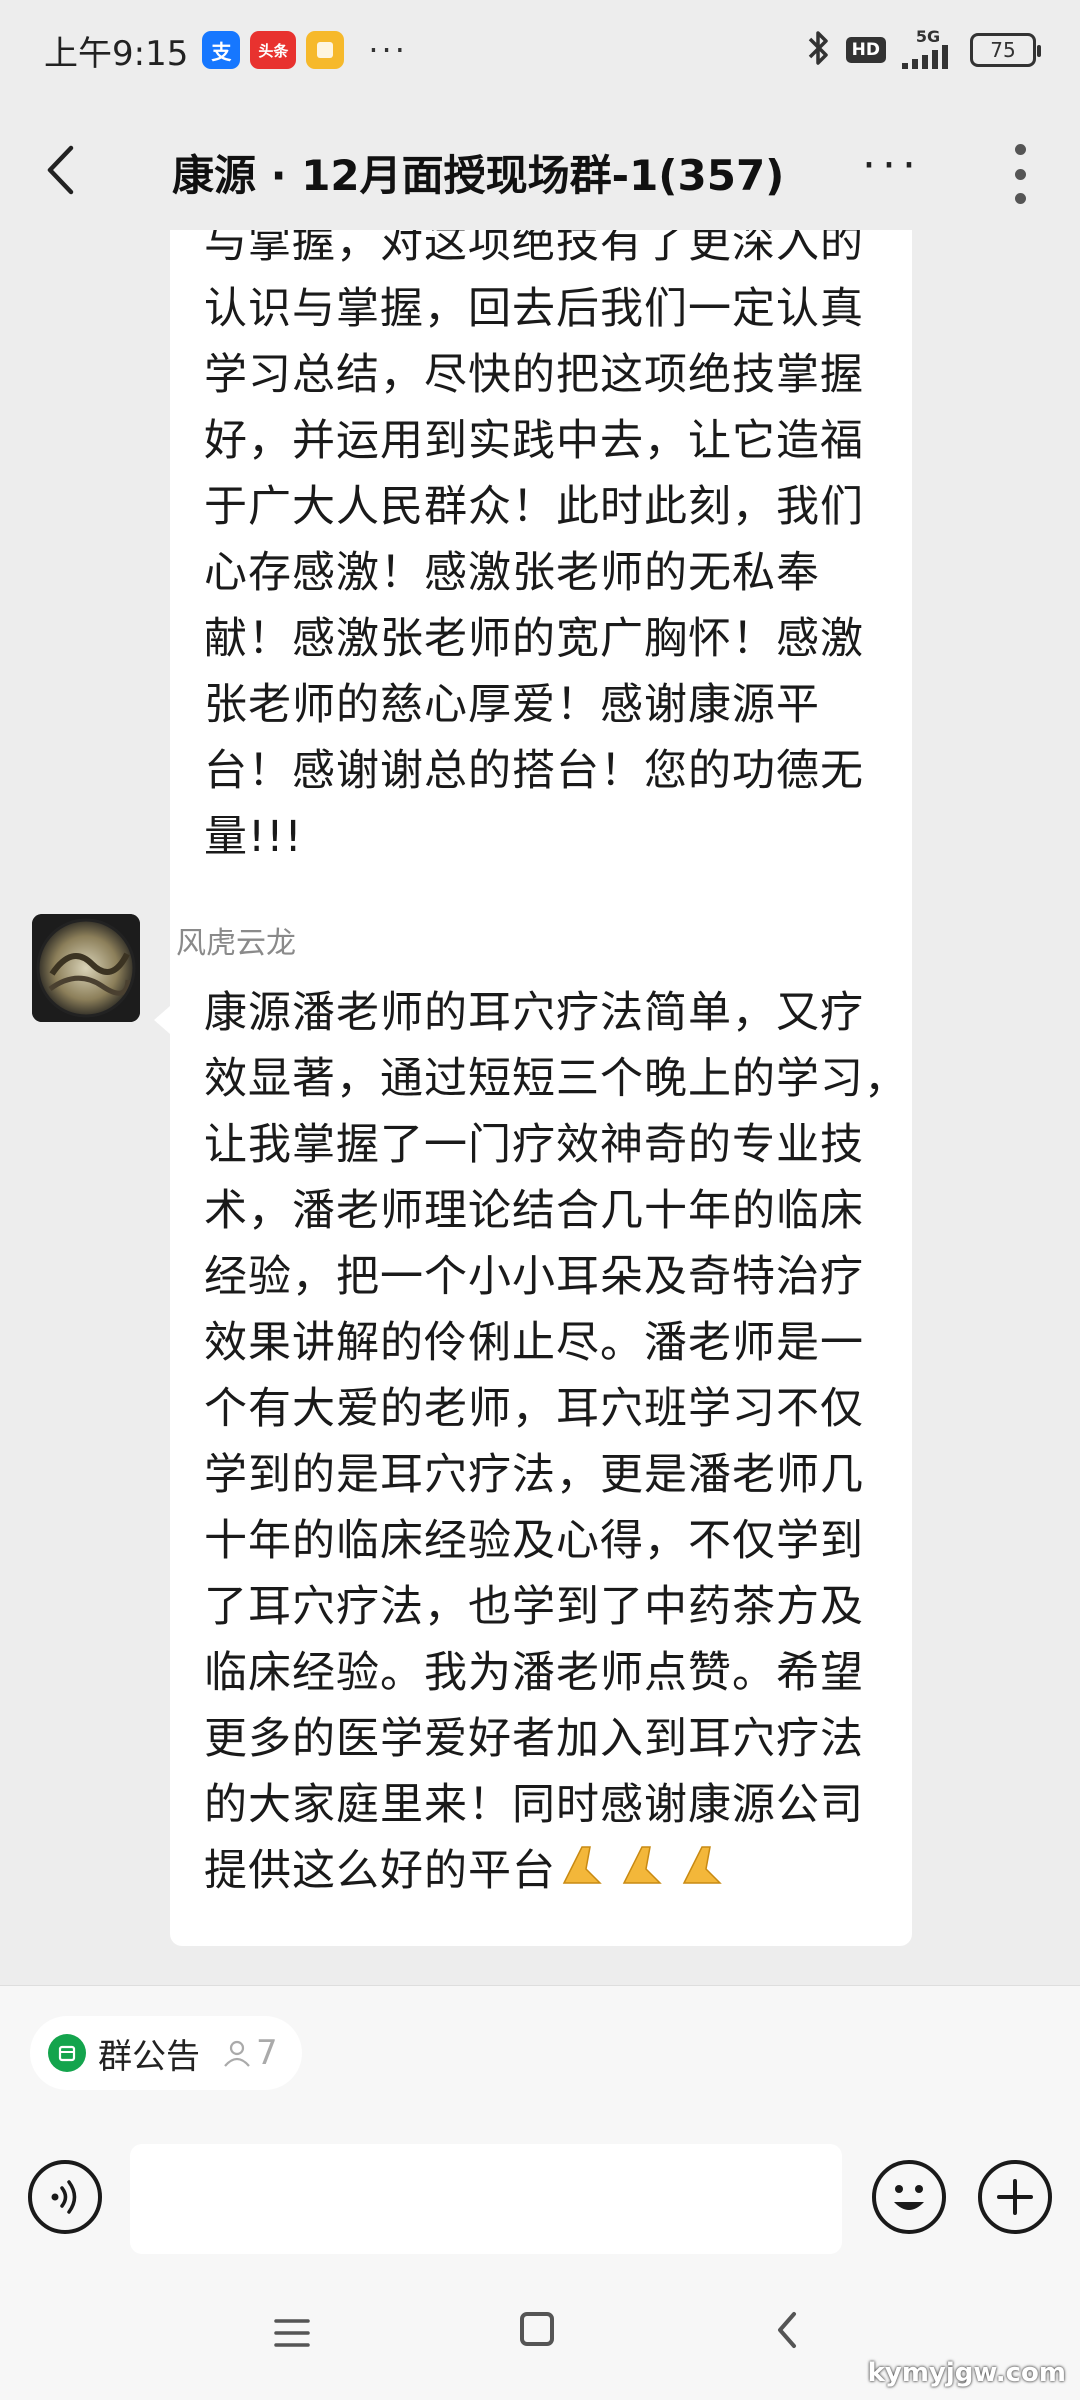  What do you see at coordinates (928, 36) in the screenshot?
I see `network-type: 5G` at bounding box center [928, 36].